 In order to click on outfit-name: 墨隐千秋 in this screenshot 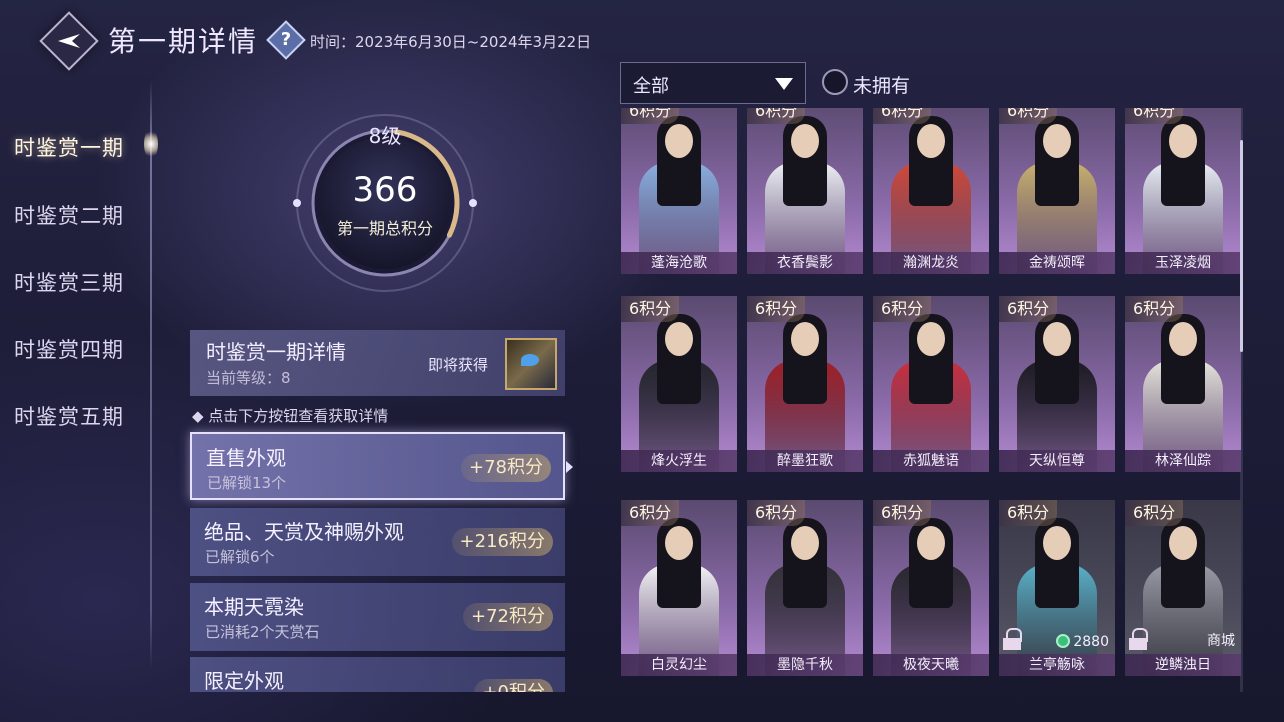, I will do `click(805, 665)`.